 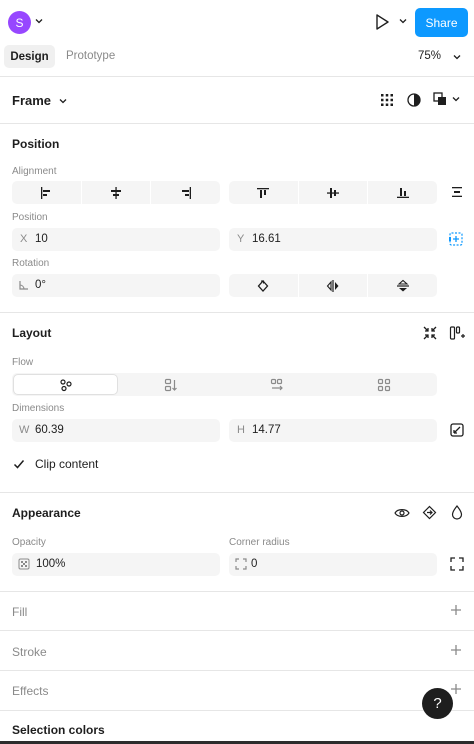 I want to click on y-position-field: Y 16.61, so click(x=333, y=239).